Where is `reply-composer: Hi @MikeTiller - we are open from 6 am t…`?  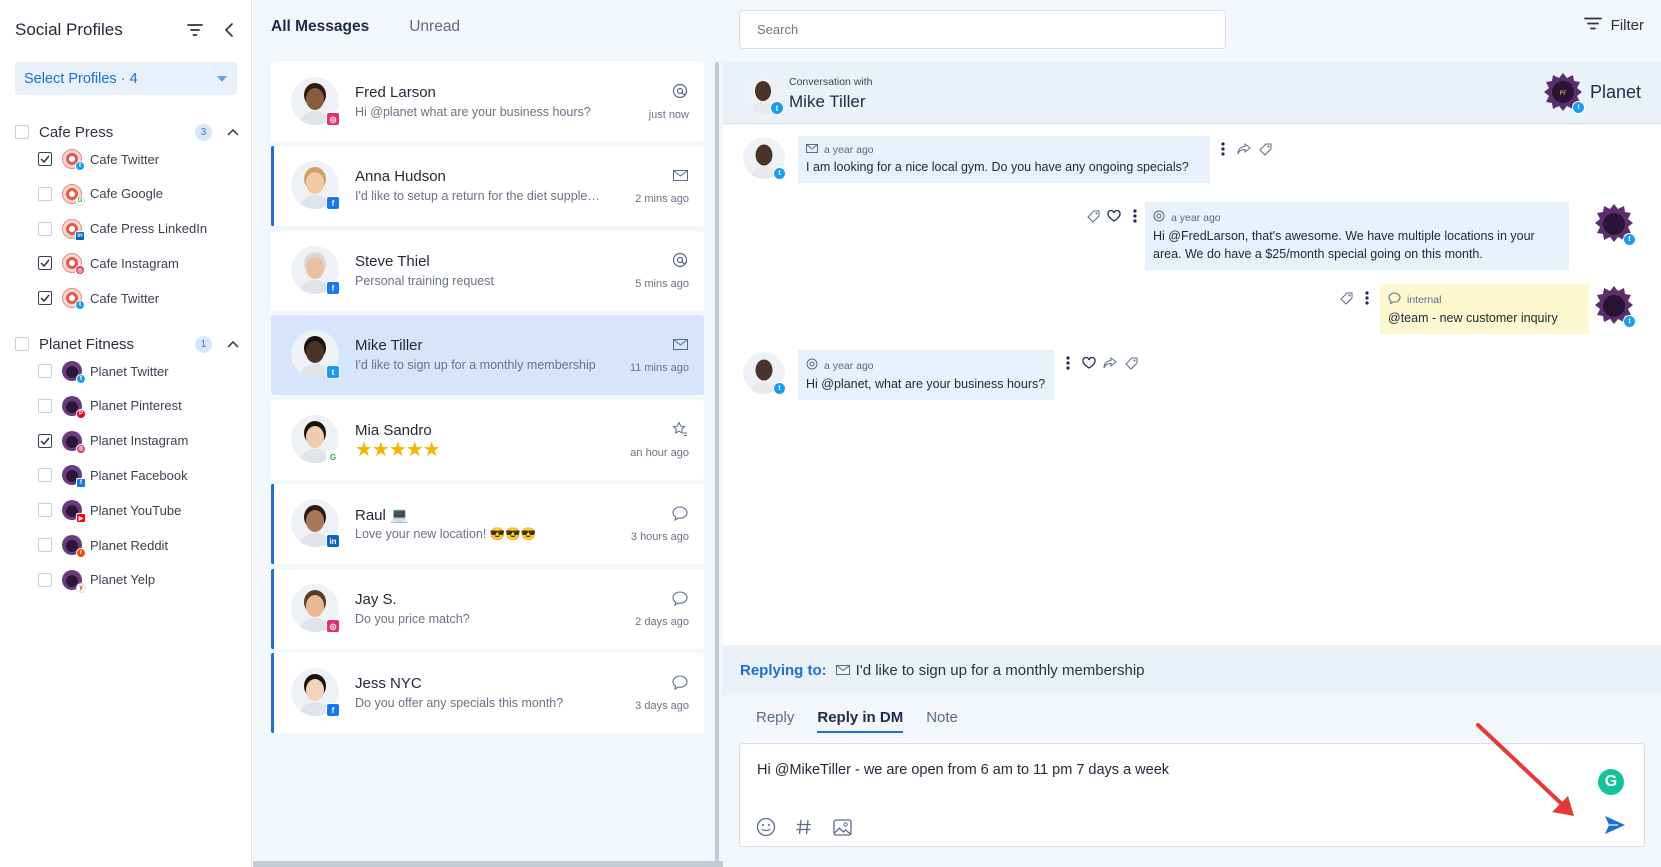 reply-composer: Hi @MikeTiller - we are open from 6 am t… is located at coordinates (1192, 795).